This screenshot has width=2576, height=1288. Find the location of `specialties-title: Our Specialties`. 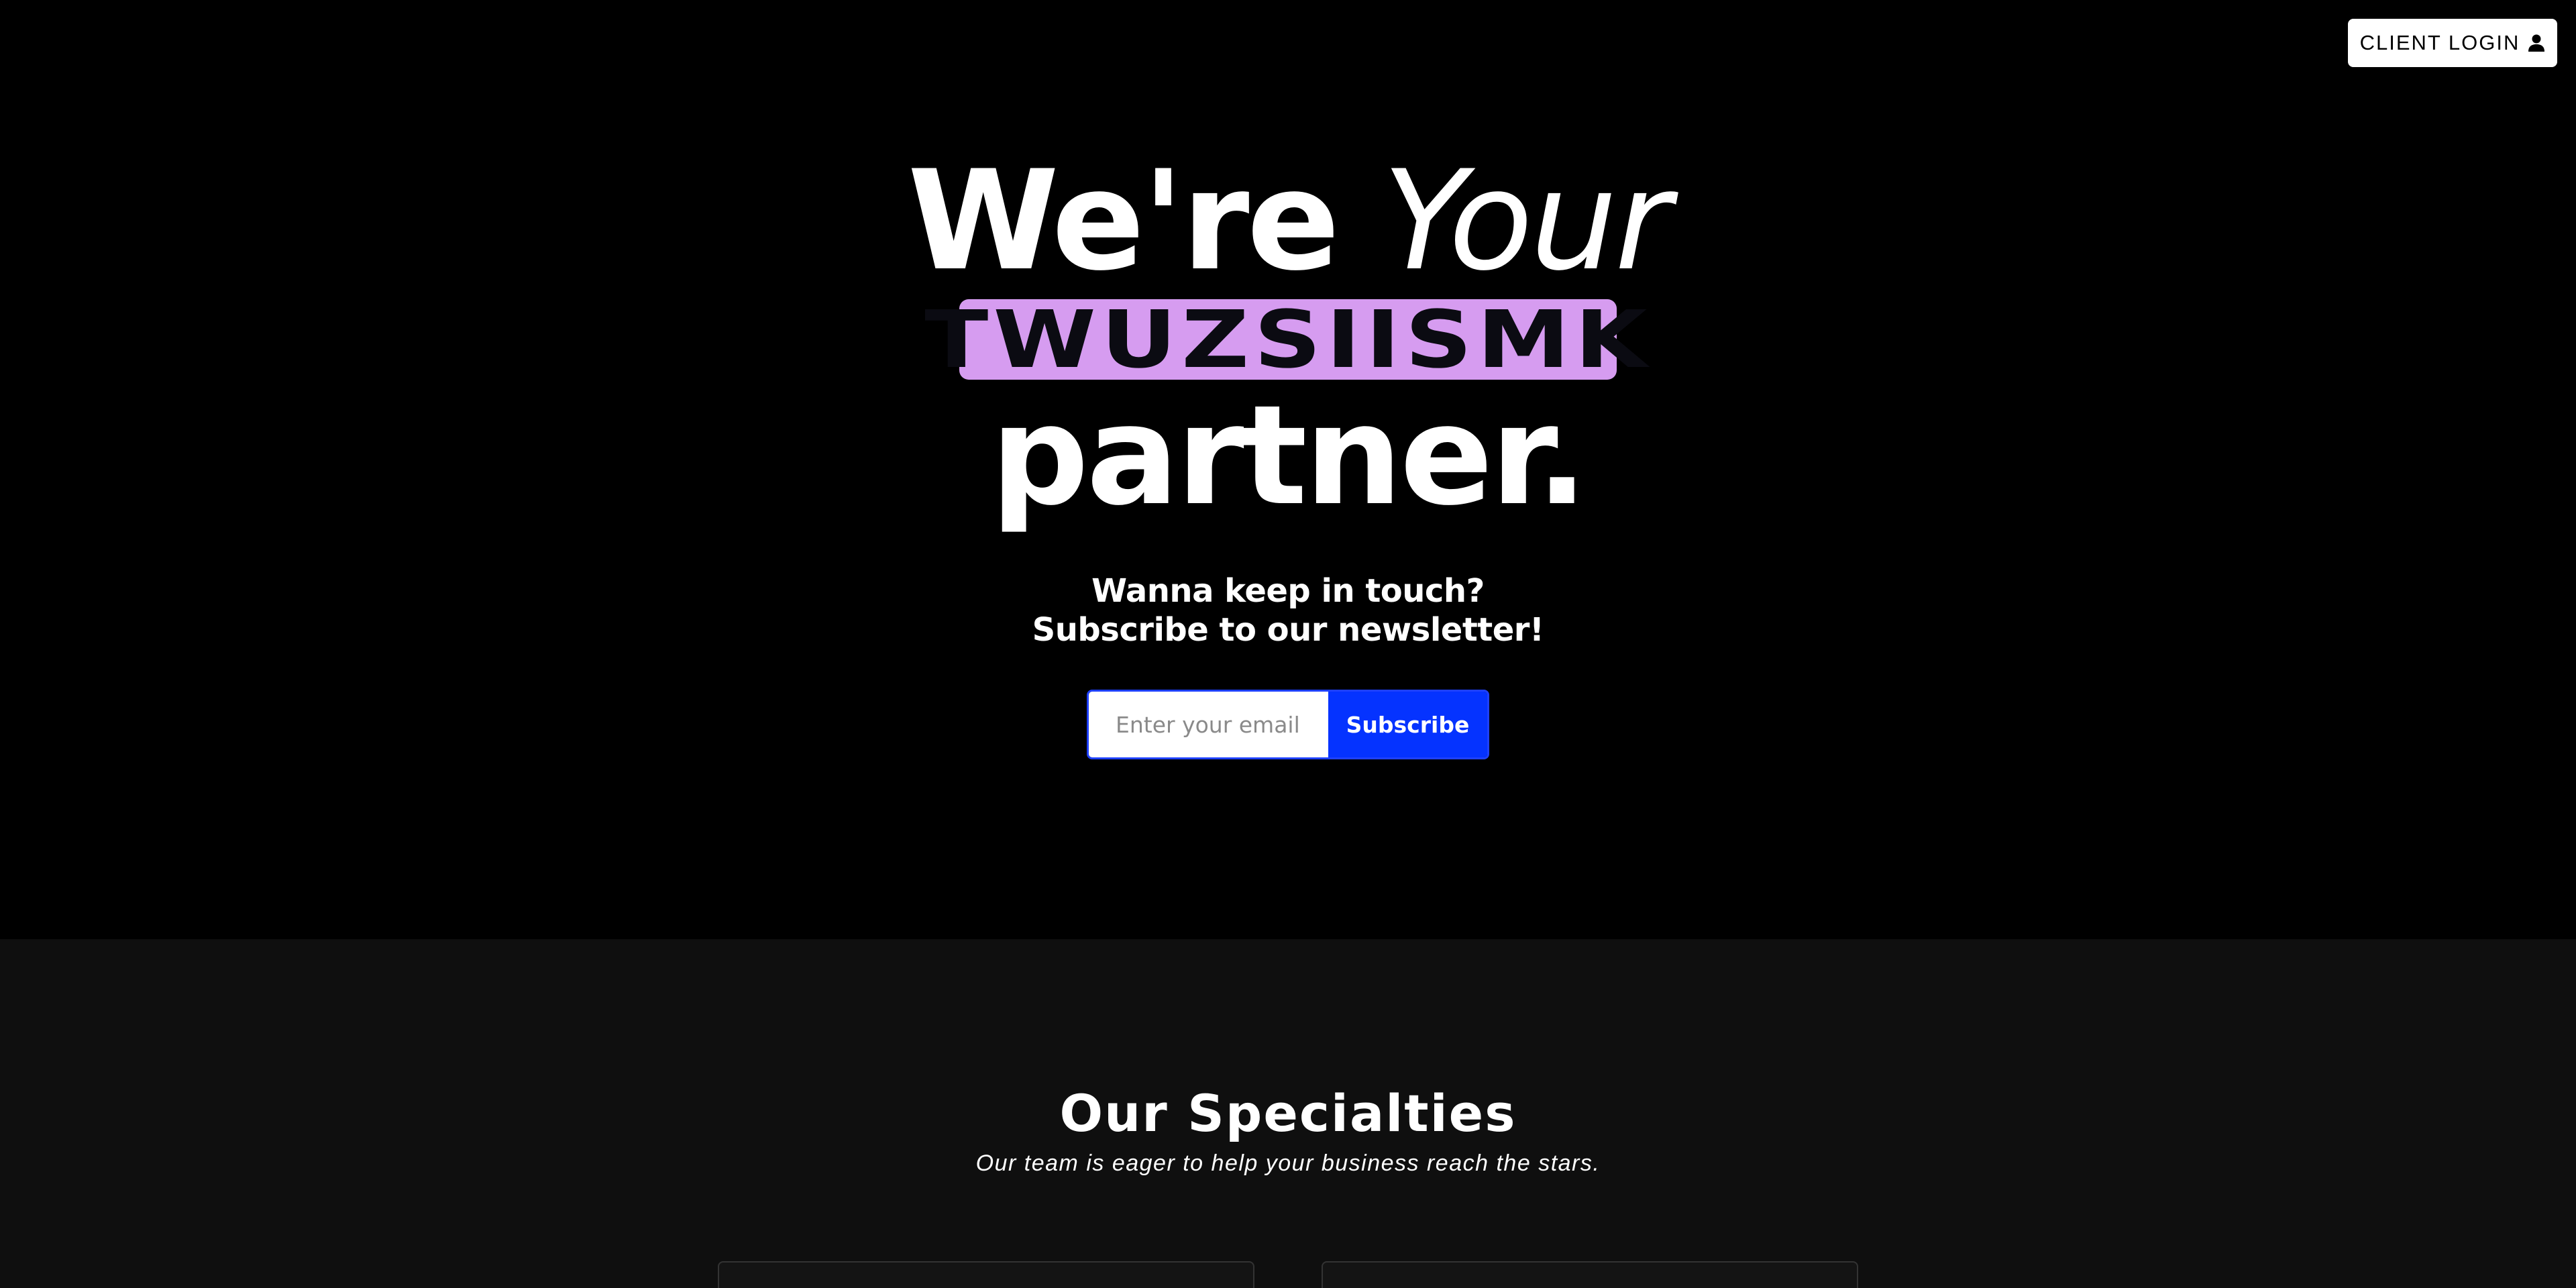

specialties-title: Our Specialties is located at coordinates (1288, 1113).